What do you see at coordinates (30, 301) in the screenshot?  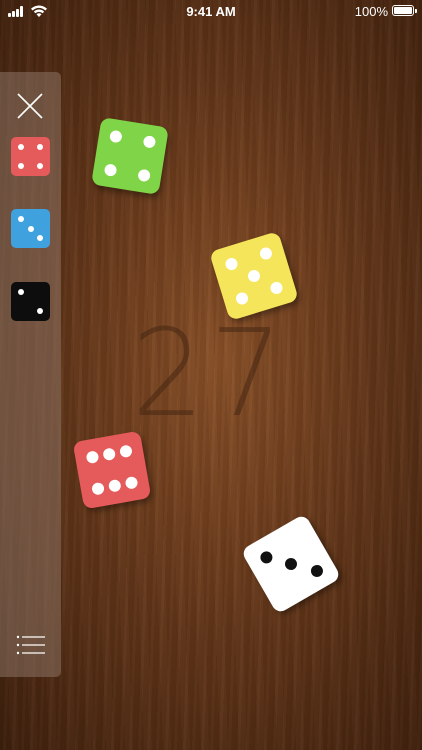 I see `add-black-die-button` at bounding box center [30, 301].